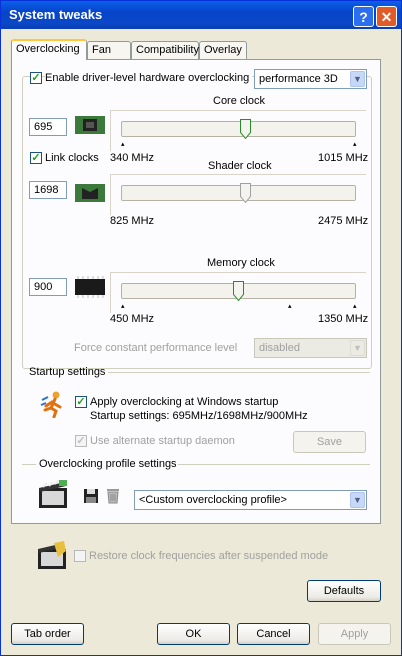  What do you see at coordinates (49, 49) in the screenshot?
I see `tab-overclocking: Overclocking` at bounding box center [49, 49].